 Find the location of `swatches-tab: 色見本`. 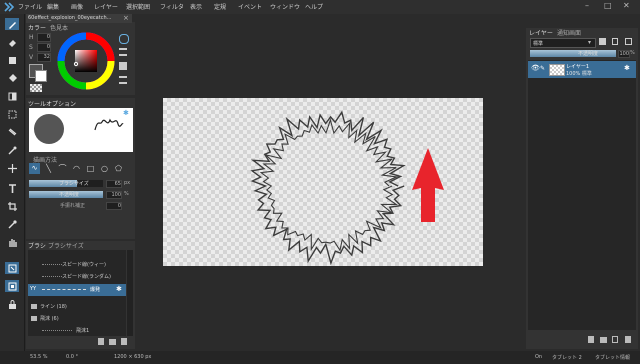

swatches-tab: 色見本 is located at coordinates (59, 27).